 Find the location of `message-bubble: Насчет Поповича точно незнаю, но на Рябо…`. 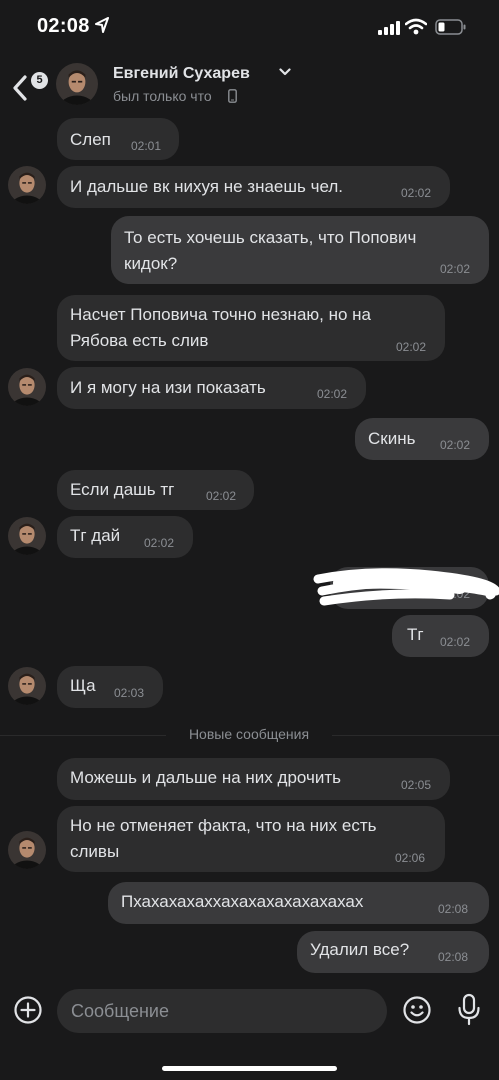

message-bubble: Насчет Поповича точно незнаю, но на Рябо… is located at coordinates (251, 328).